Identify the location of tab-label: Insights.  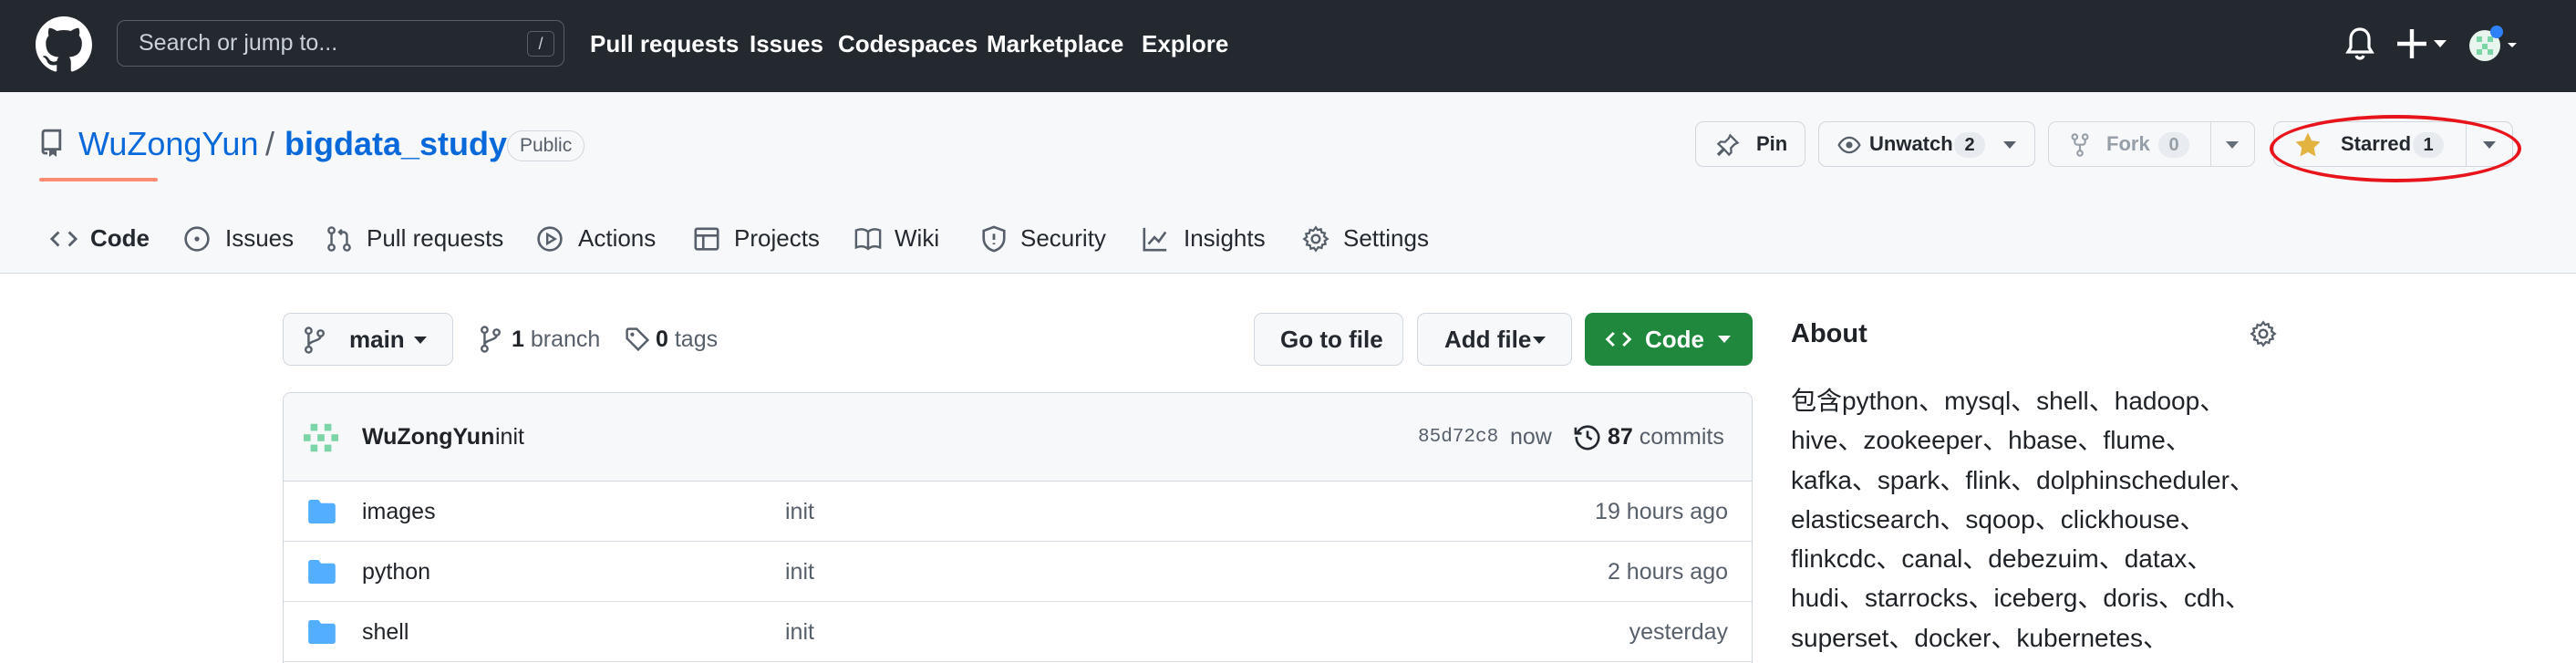
(1225, 238).